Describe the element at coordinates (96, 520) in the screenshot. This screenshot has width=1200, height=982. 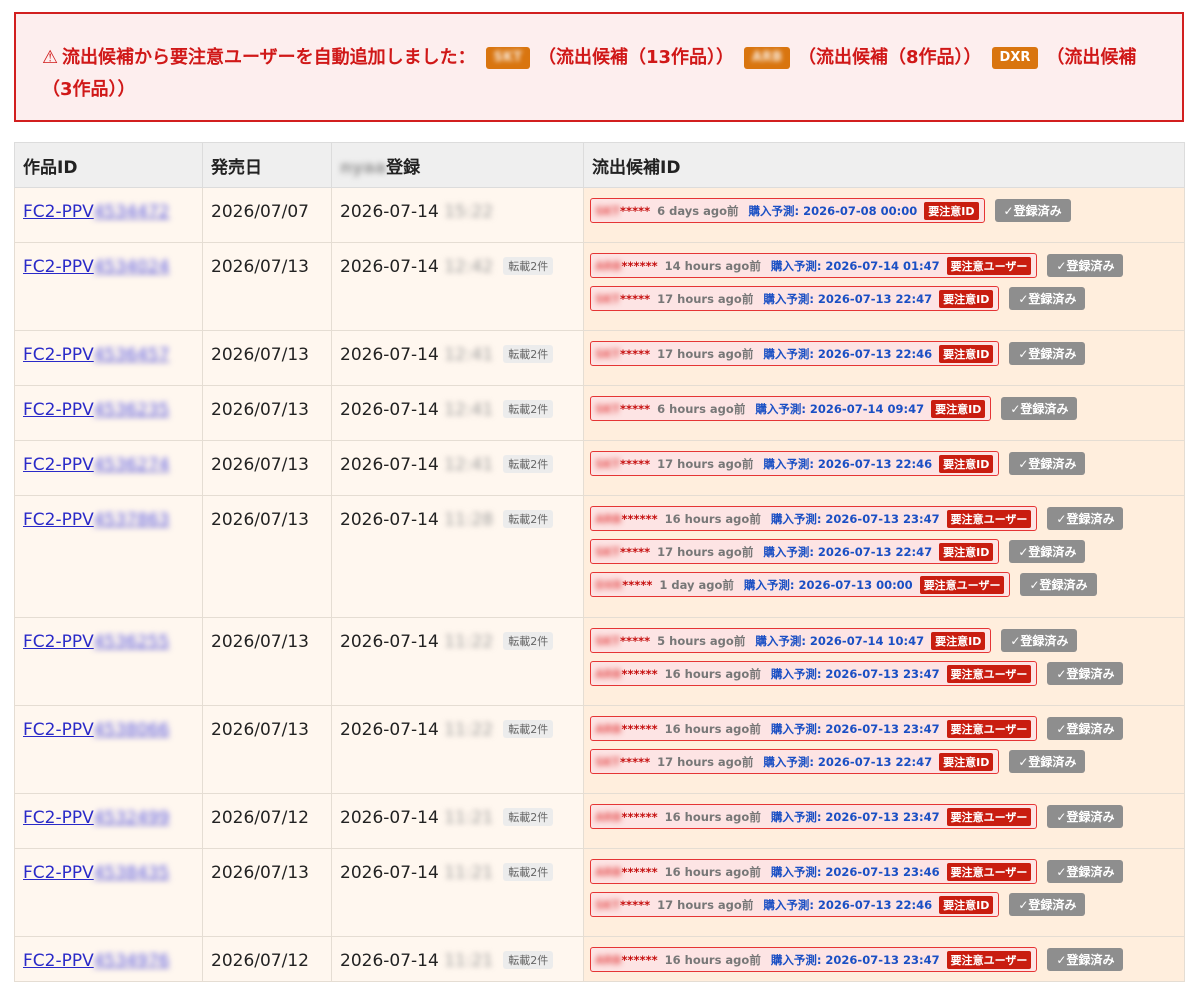
I see `work-id-link: FC2-PPV4537863` at that location.